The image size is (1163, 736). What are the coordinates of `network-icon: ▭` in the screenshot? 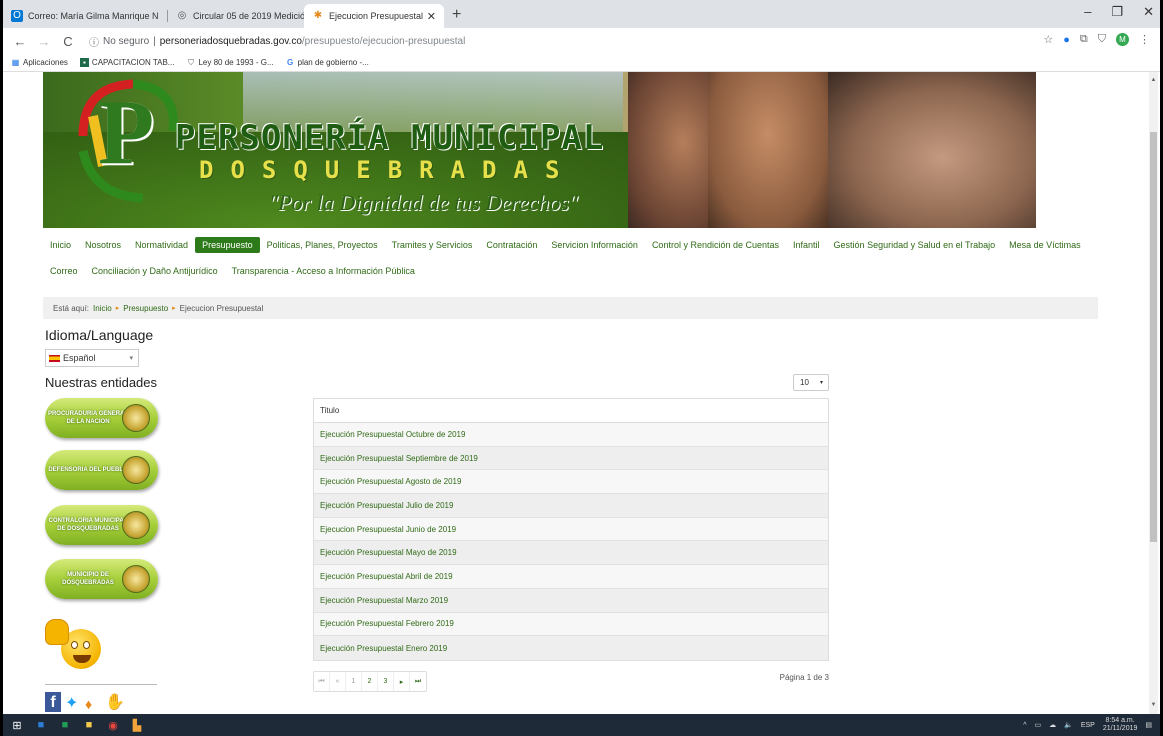 It's located at (1038, 725).